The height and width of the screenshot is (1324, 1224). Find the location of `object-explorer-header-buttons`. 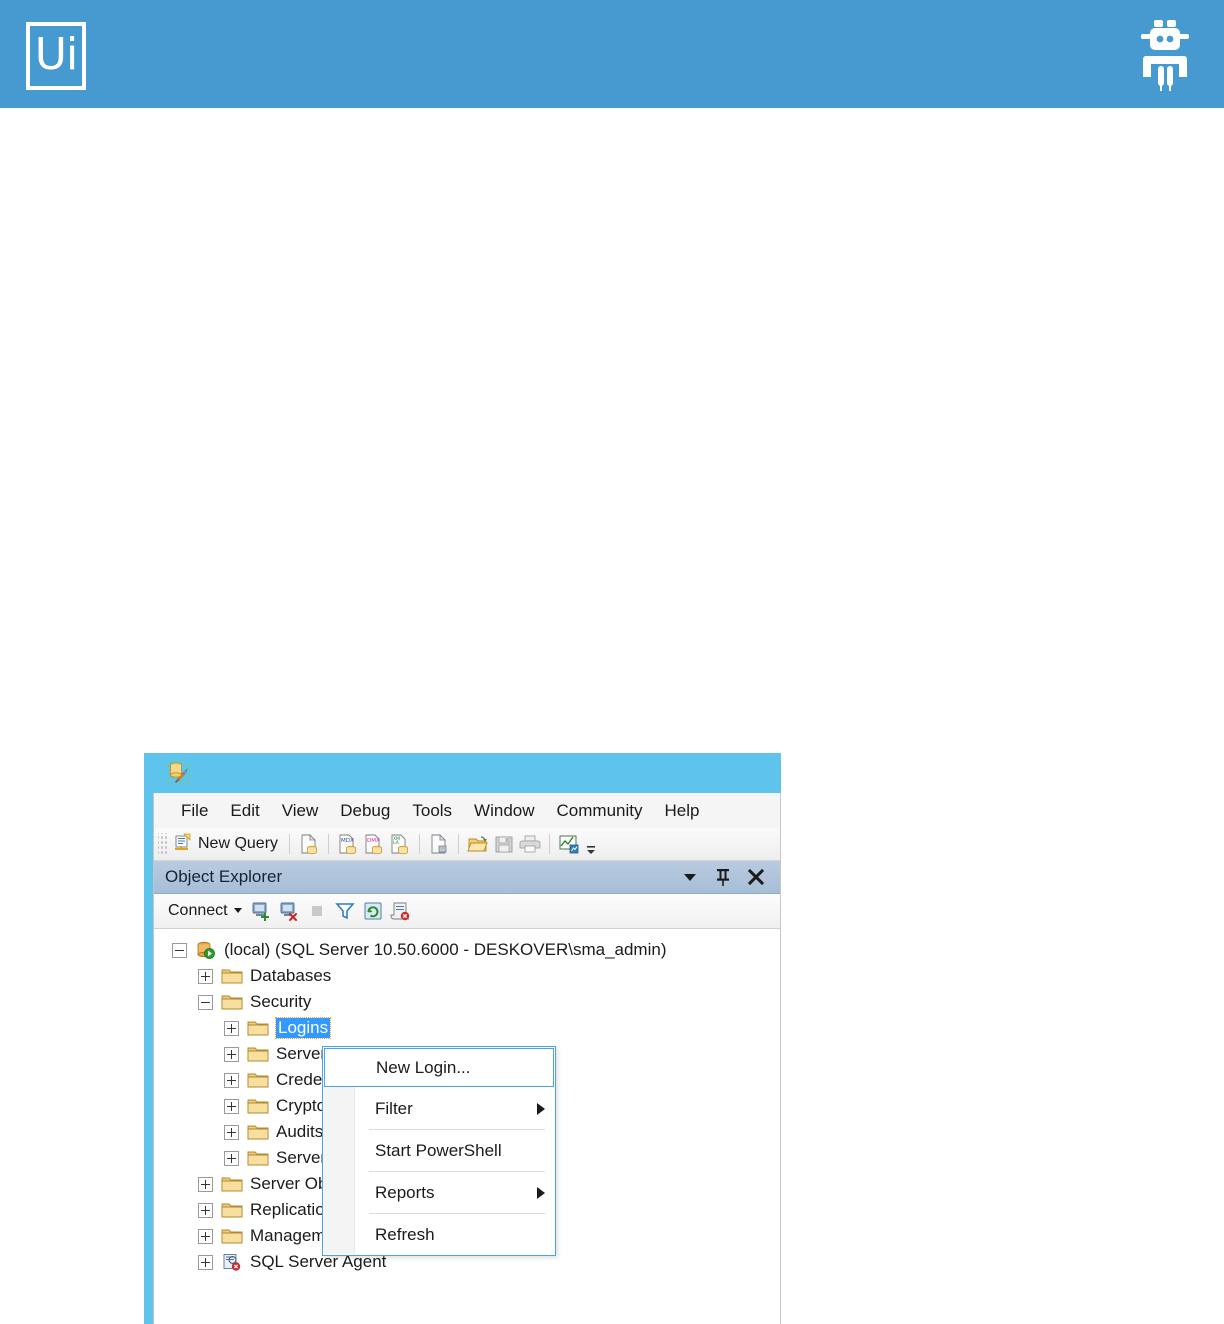

object-explorer-header-buttons is located at coordinates (723, 877).